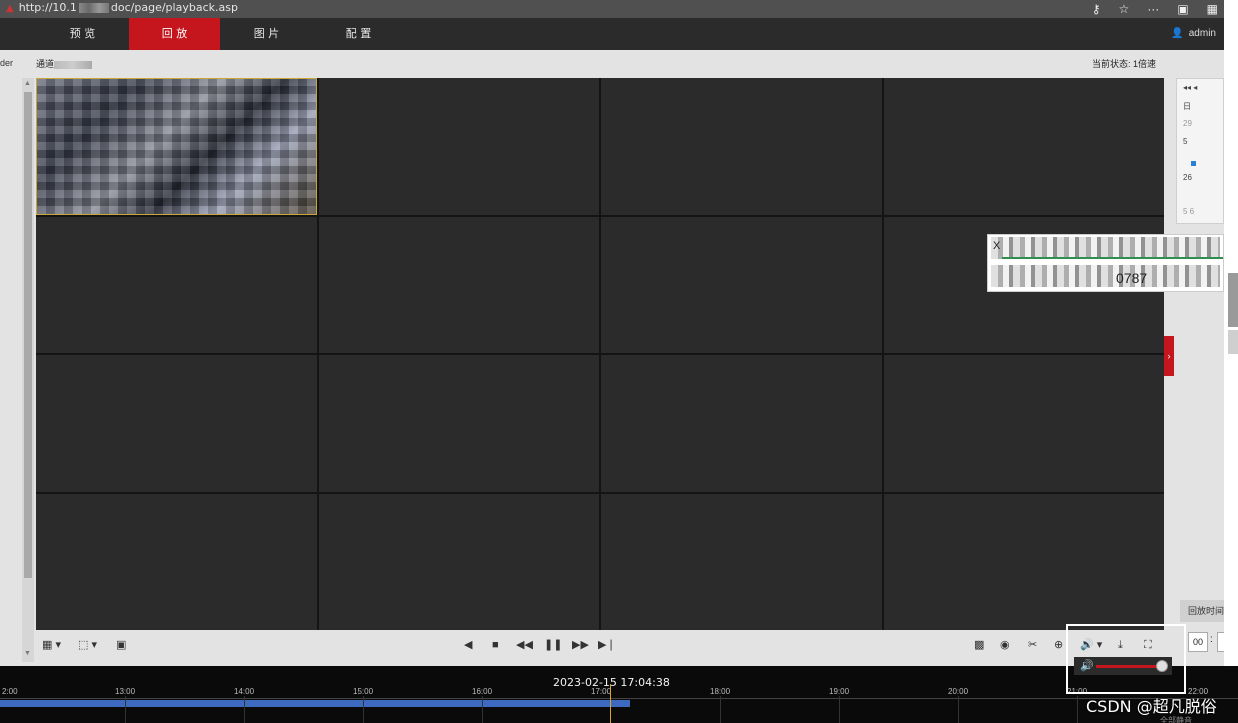  I want to click on timeline-axis, so click(619, 698).